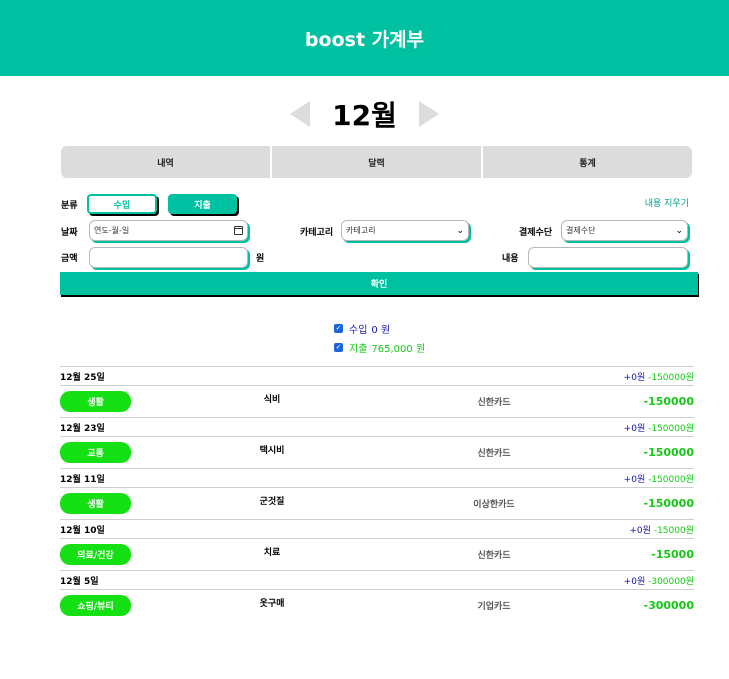  I want to click on content-input, so click(608, 257).